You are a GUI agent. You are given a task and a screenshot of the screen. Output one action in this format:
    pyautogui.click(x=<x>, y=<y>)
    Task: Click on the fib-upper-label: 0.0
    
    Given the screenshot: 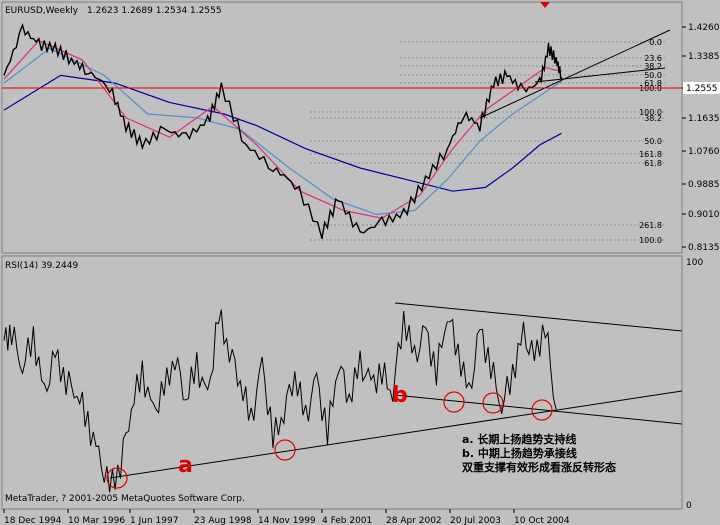 What is the action you would take?
    pyautogui.click(x=655, y=42)
    